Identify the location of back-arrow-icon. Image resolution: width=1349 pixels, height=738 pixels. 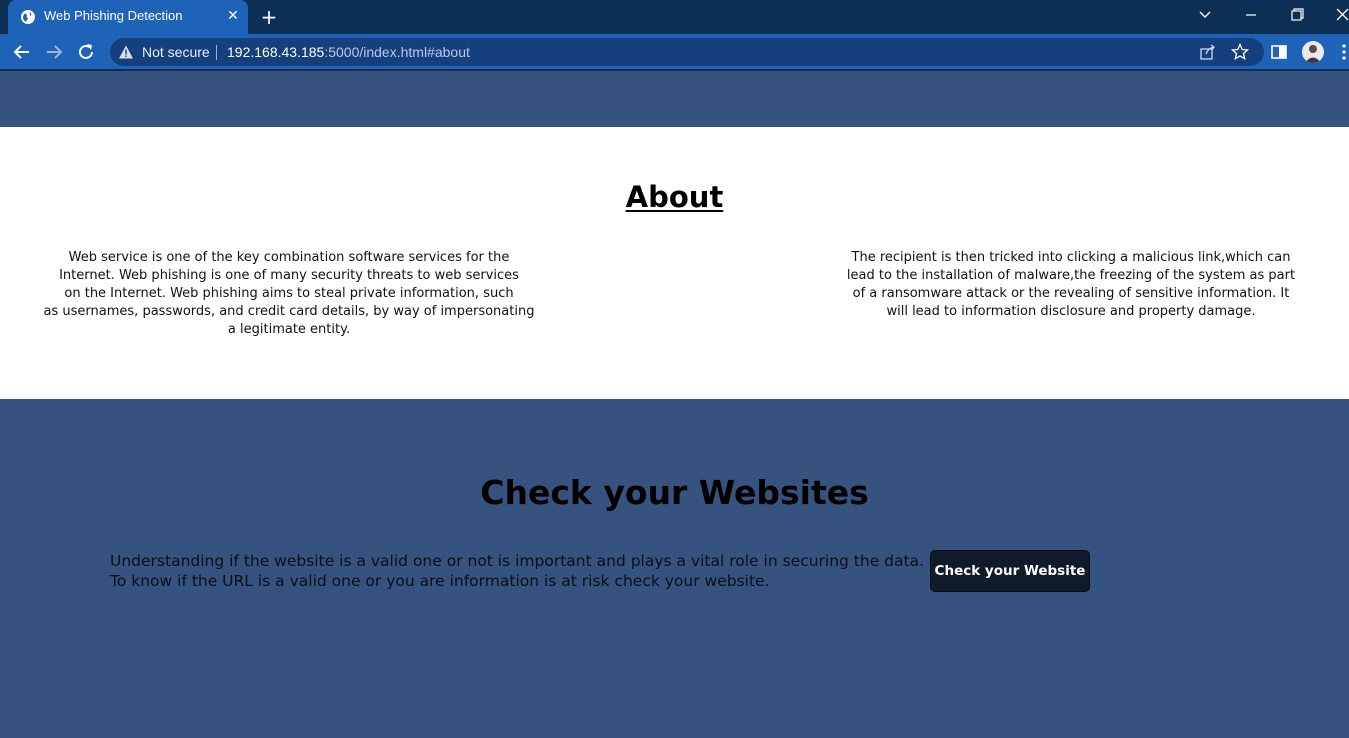
(22, 52).